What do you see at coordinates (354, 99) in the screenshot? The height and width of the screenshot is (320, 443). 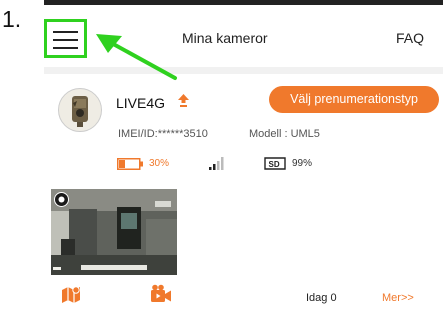 I see `subscription-button: Välj prenumerationstyp` at bounding box center [354, 99].